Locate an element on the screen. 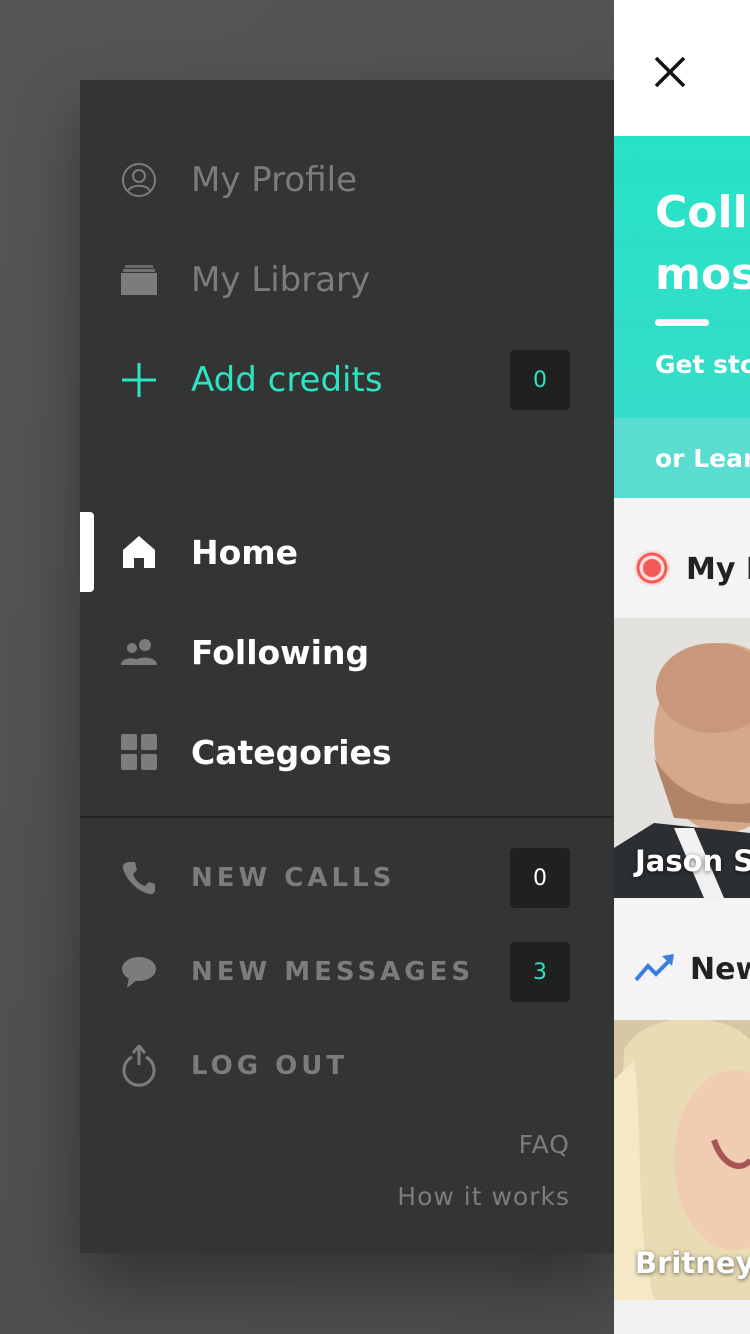  close-icon is located at coordinates (670, 72).